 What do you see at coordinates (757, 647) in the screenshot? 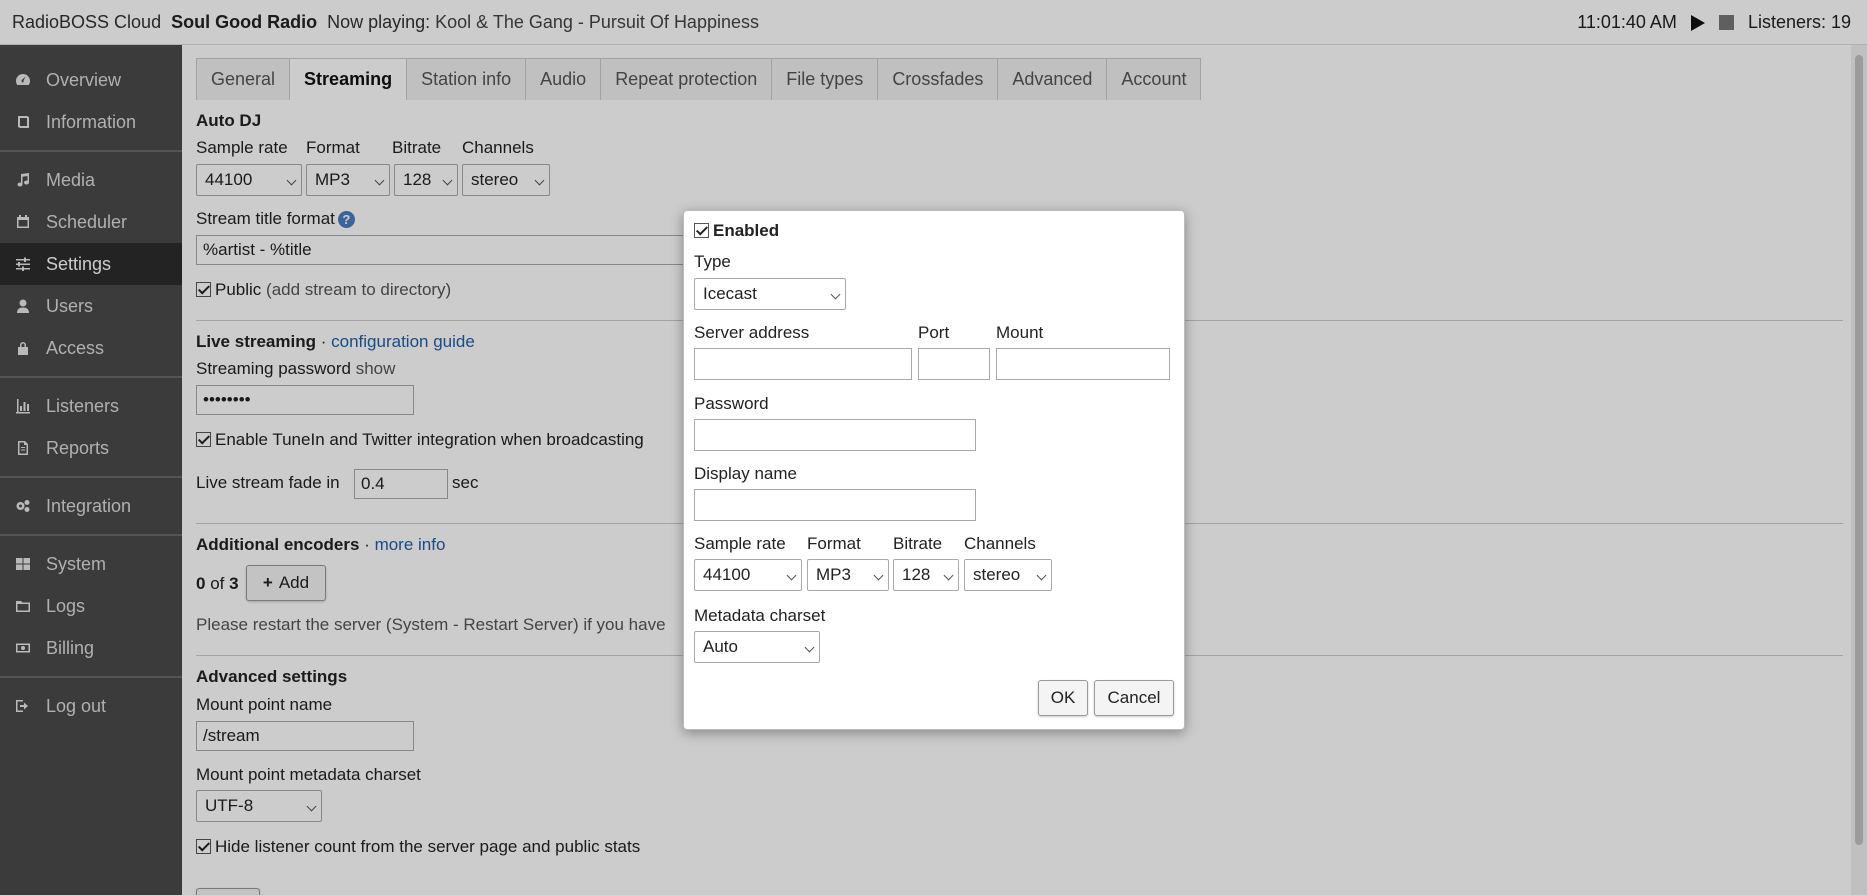
I see `metadata-charset-select: Auto` at bounding box center [757, 647].